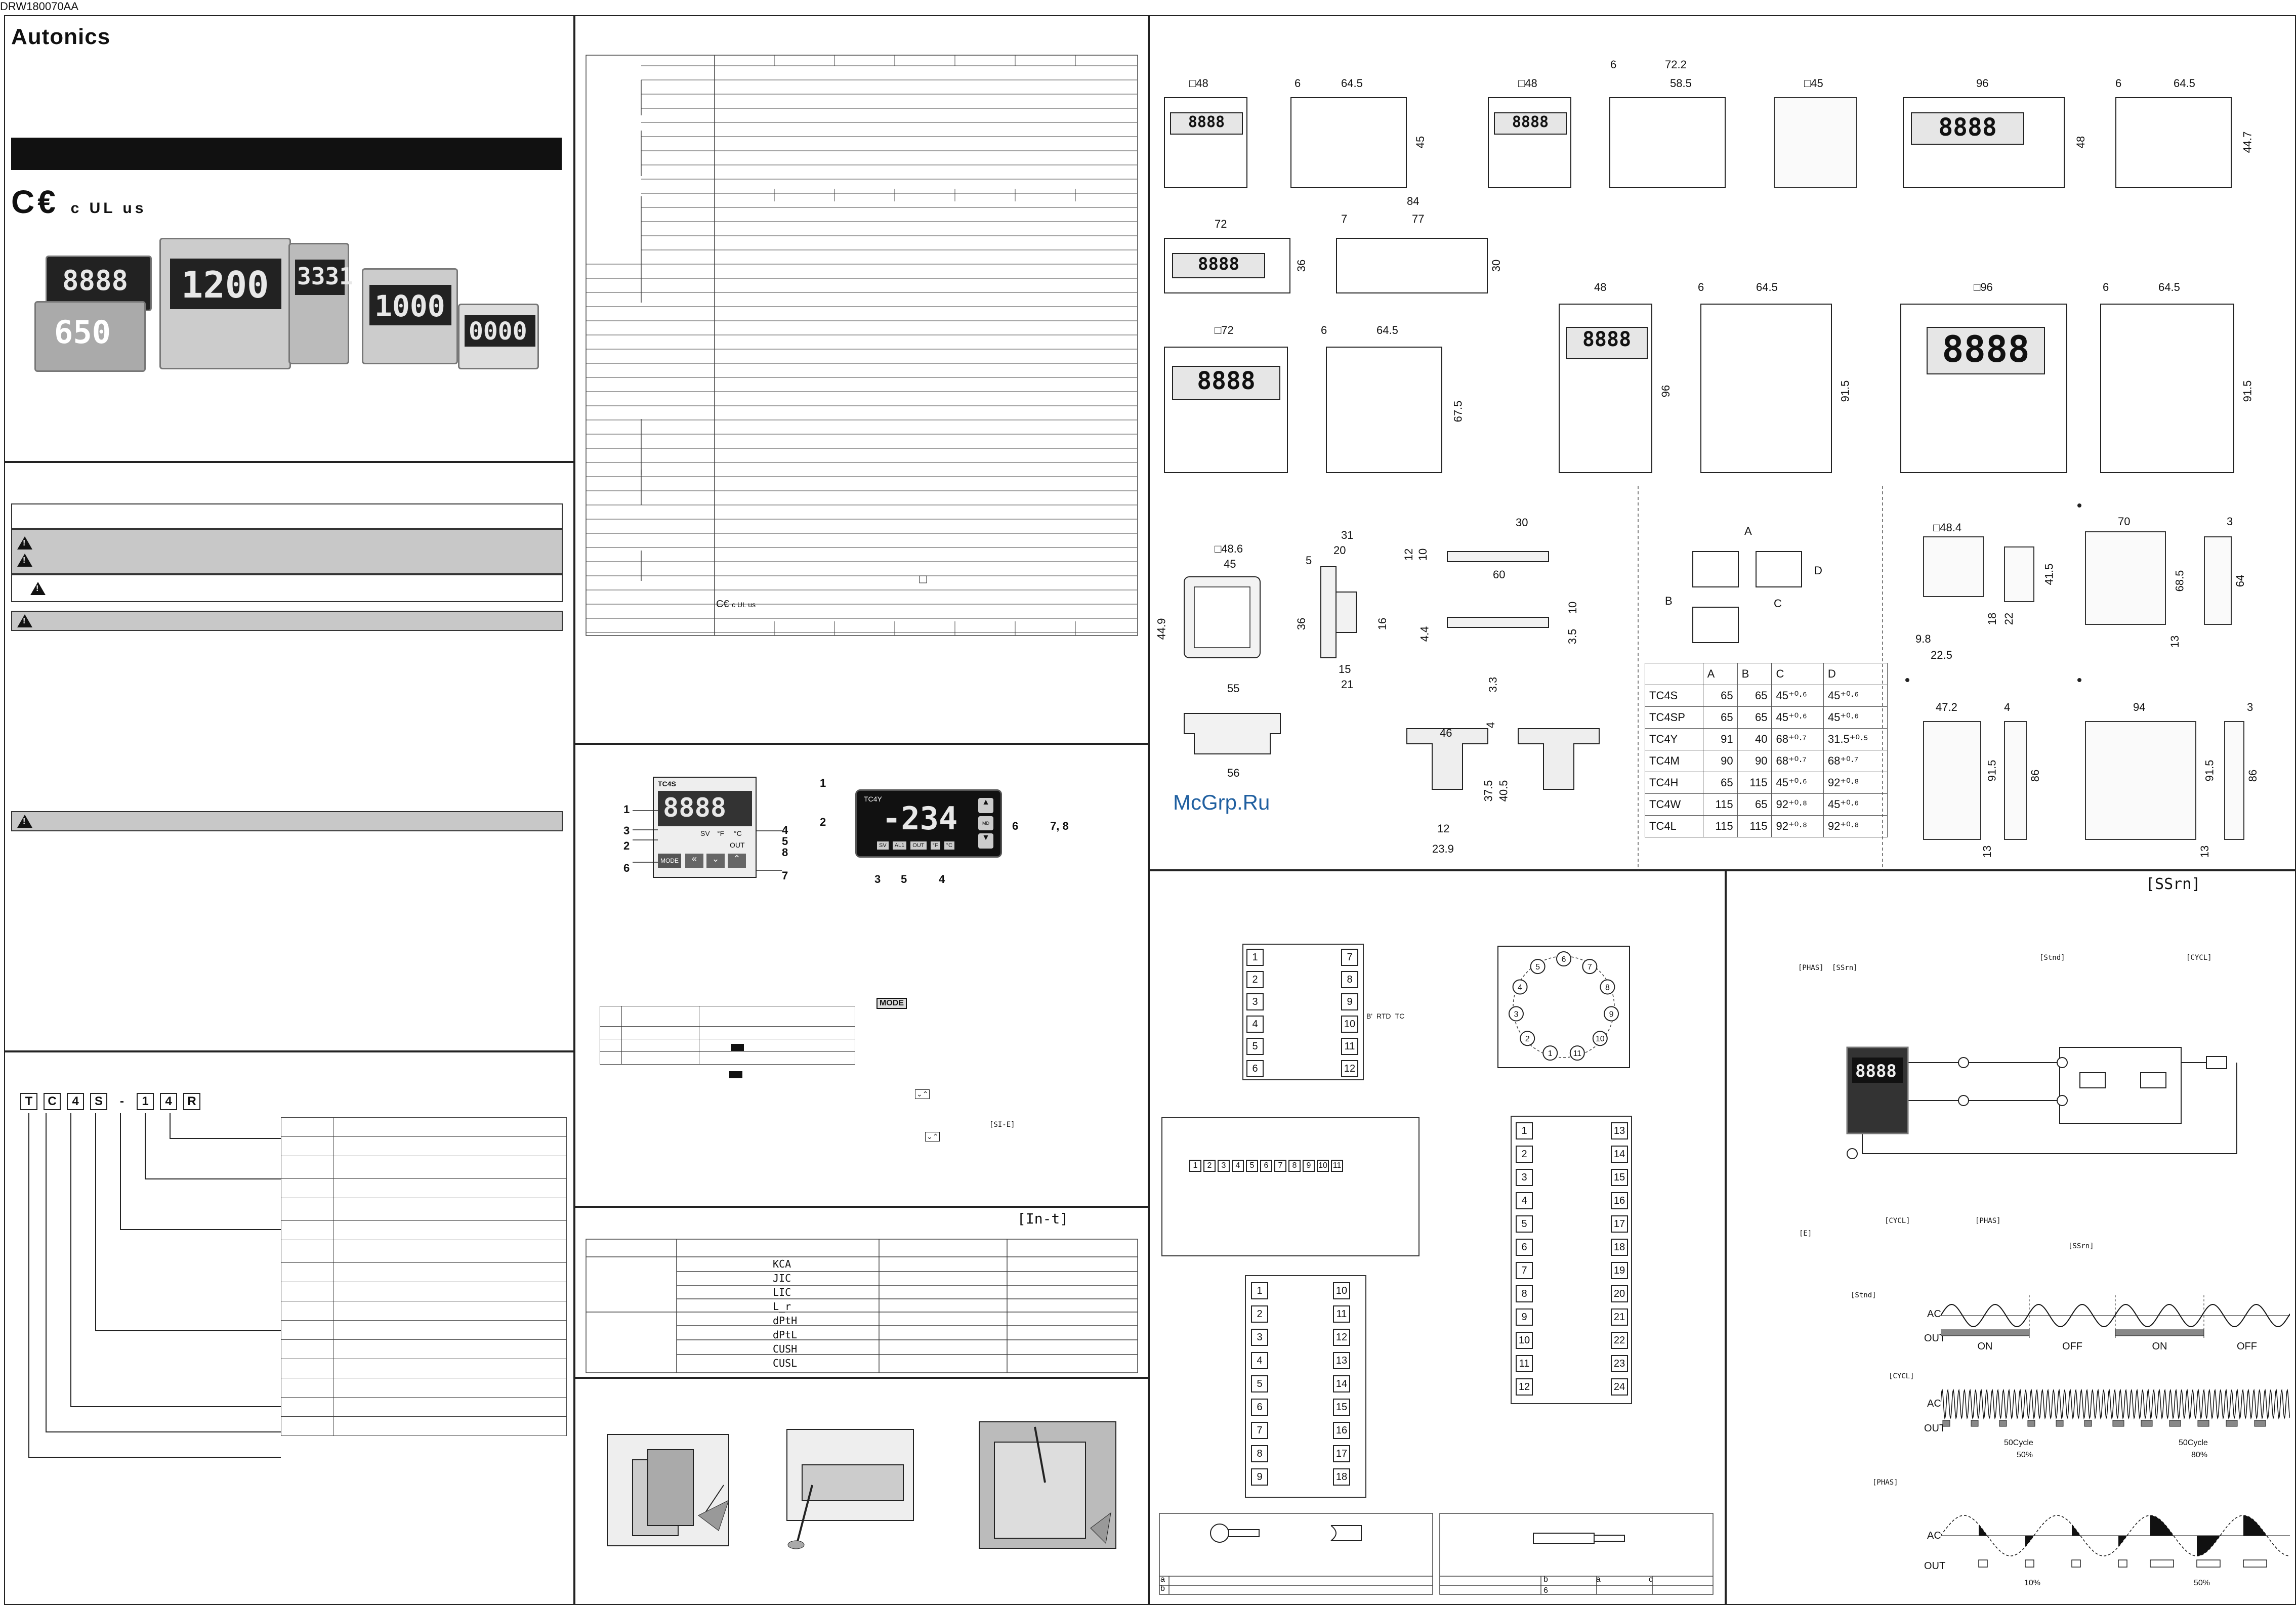 The image size is (2296, 1605). I want to click on key-indicator, so click(735, 1074).